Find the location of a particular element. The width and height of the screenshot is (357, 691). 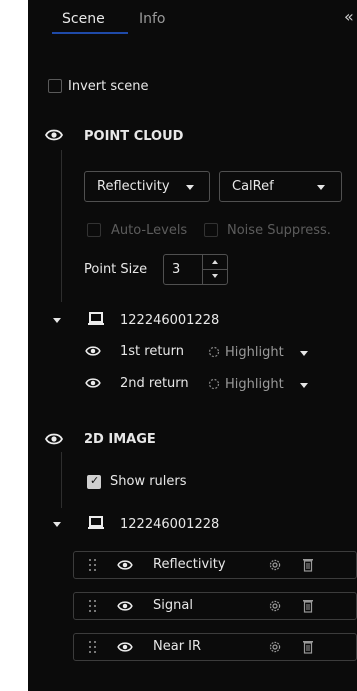

point-cloud-title: POINT CLOUD is located at coordinates (134, 136).